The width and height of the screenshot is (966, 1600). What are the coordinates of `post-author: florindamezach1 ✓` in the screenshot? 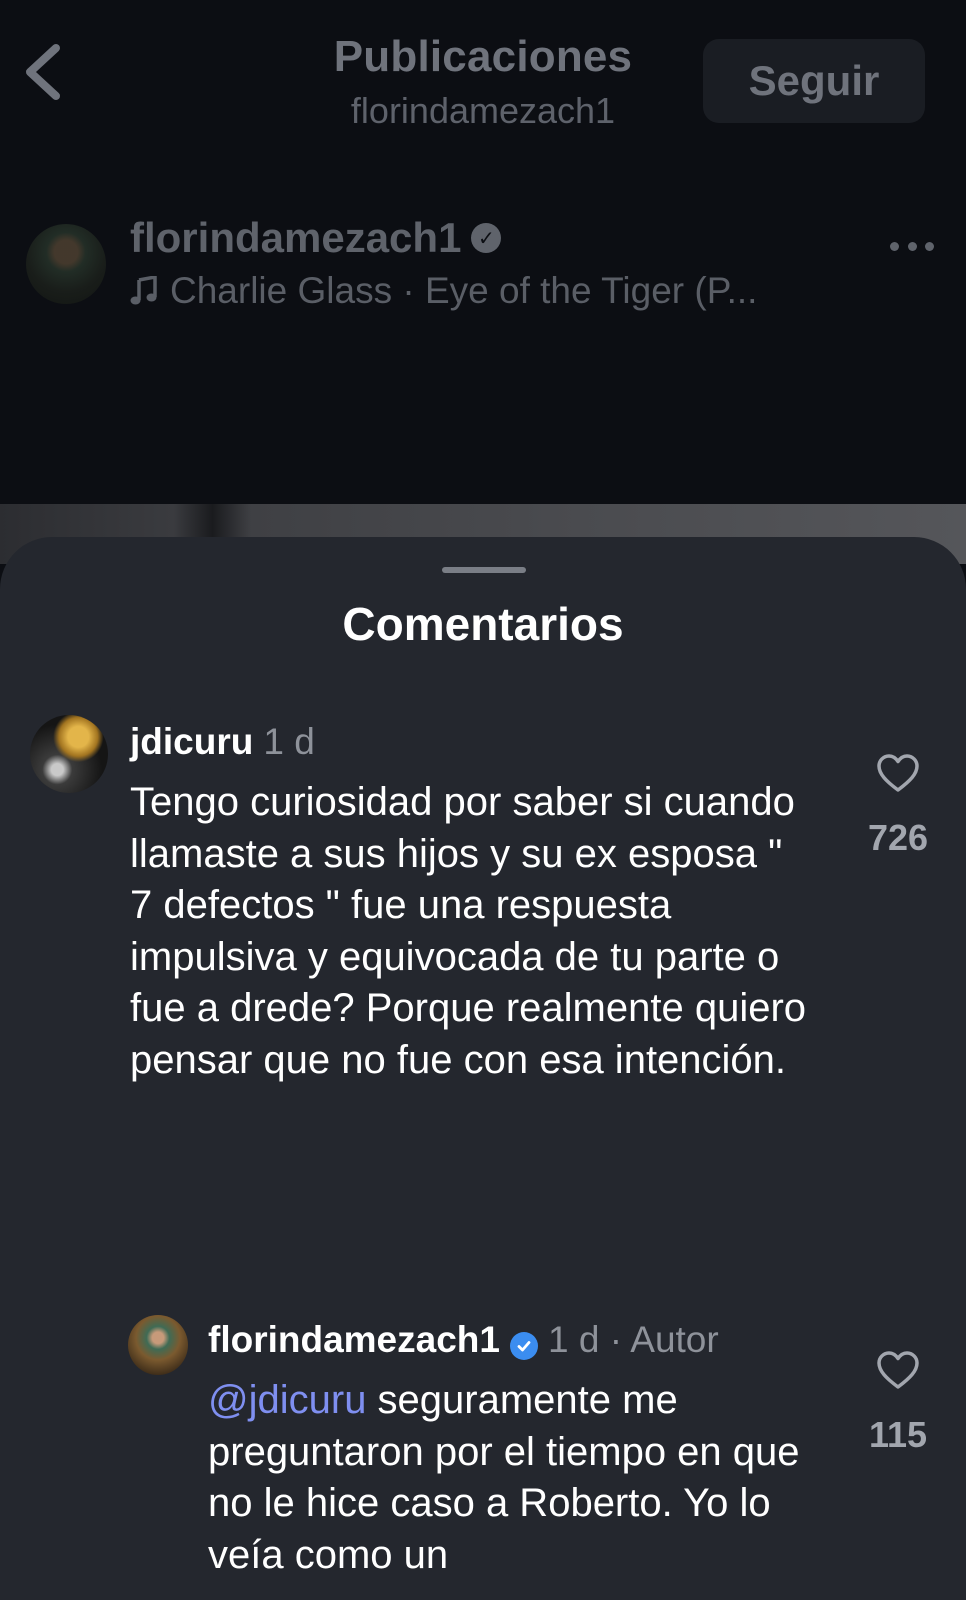 It's located at (316, 238).